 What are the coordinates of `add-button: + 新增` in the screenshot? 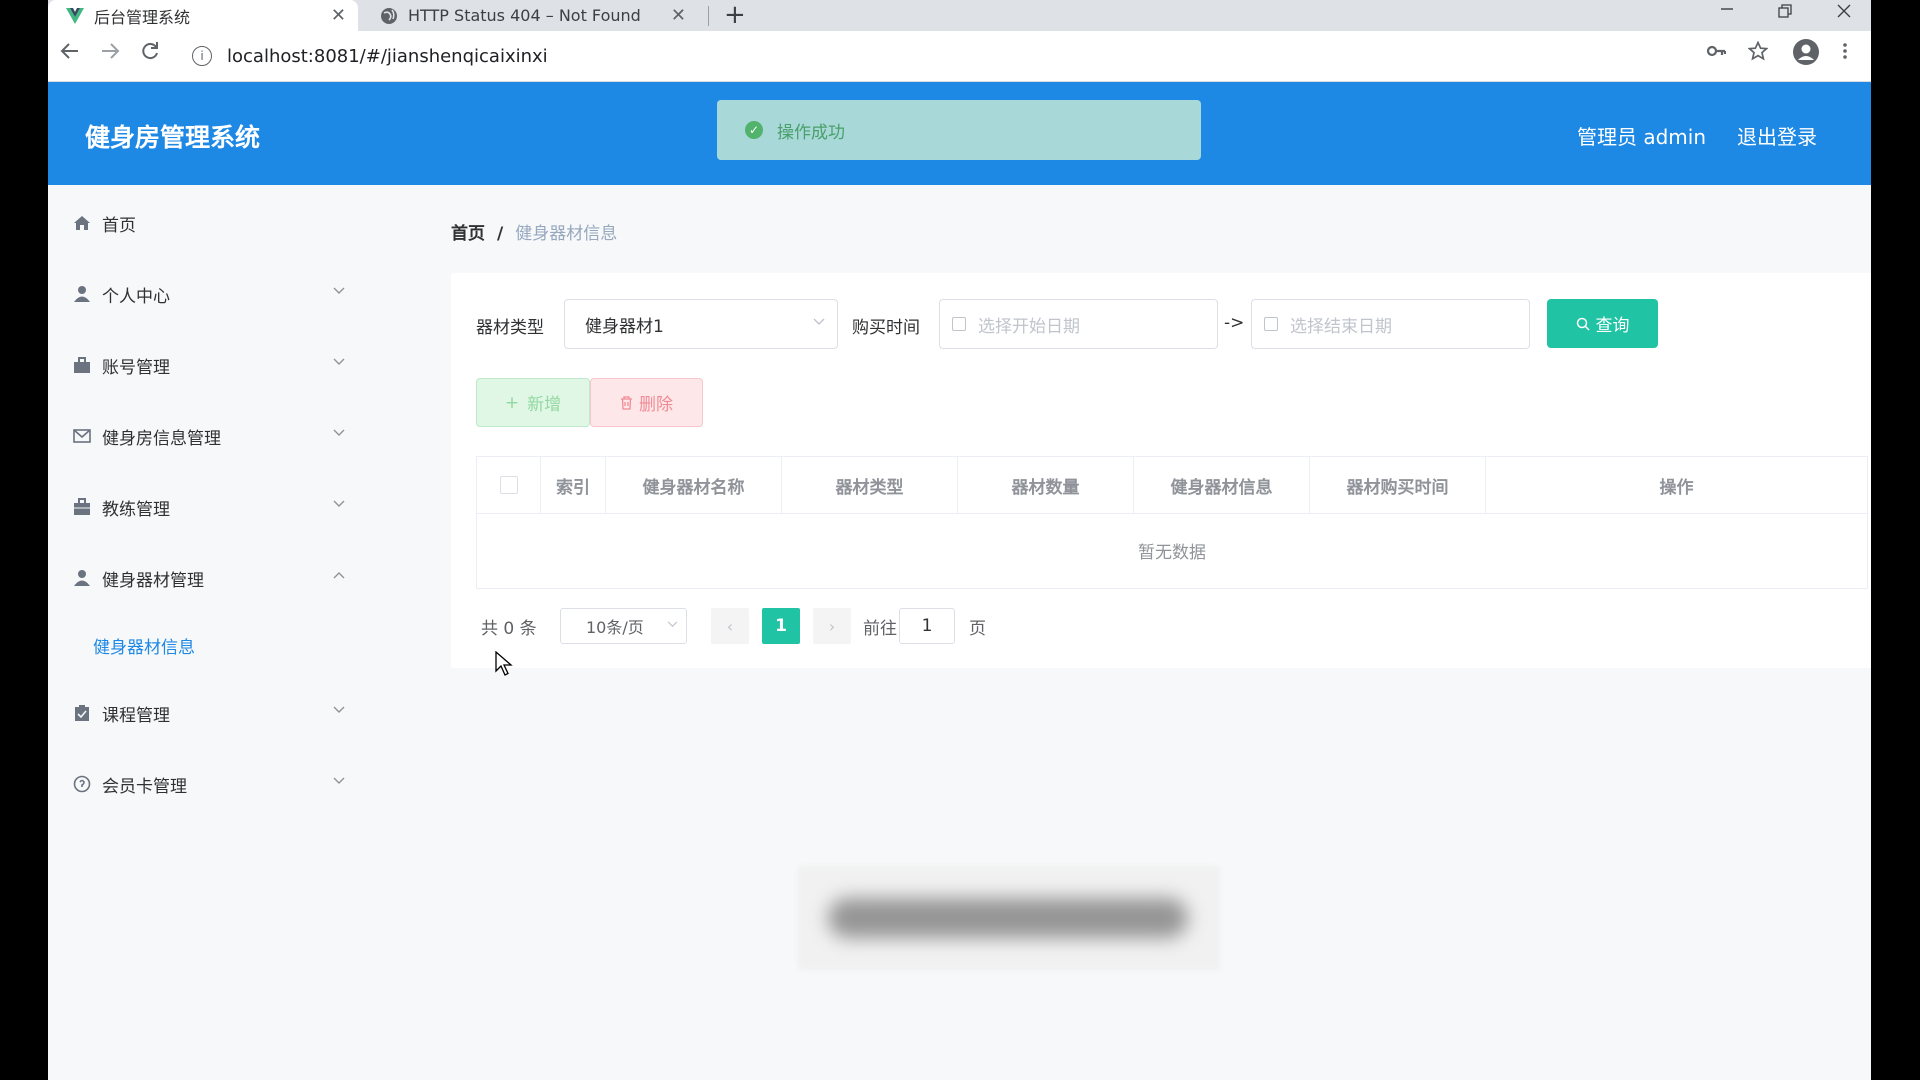 It's located at (533, 402).